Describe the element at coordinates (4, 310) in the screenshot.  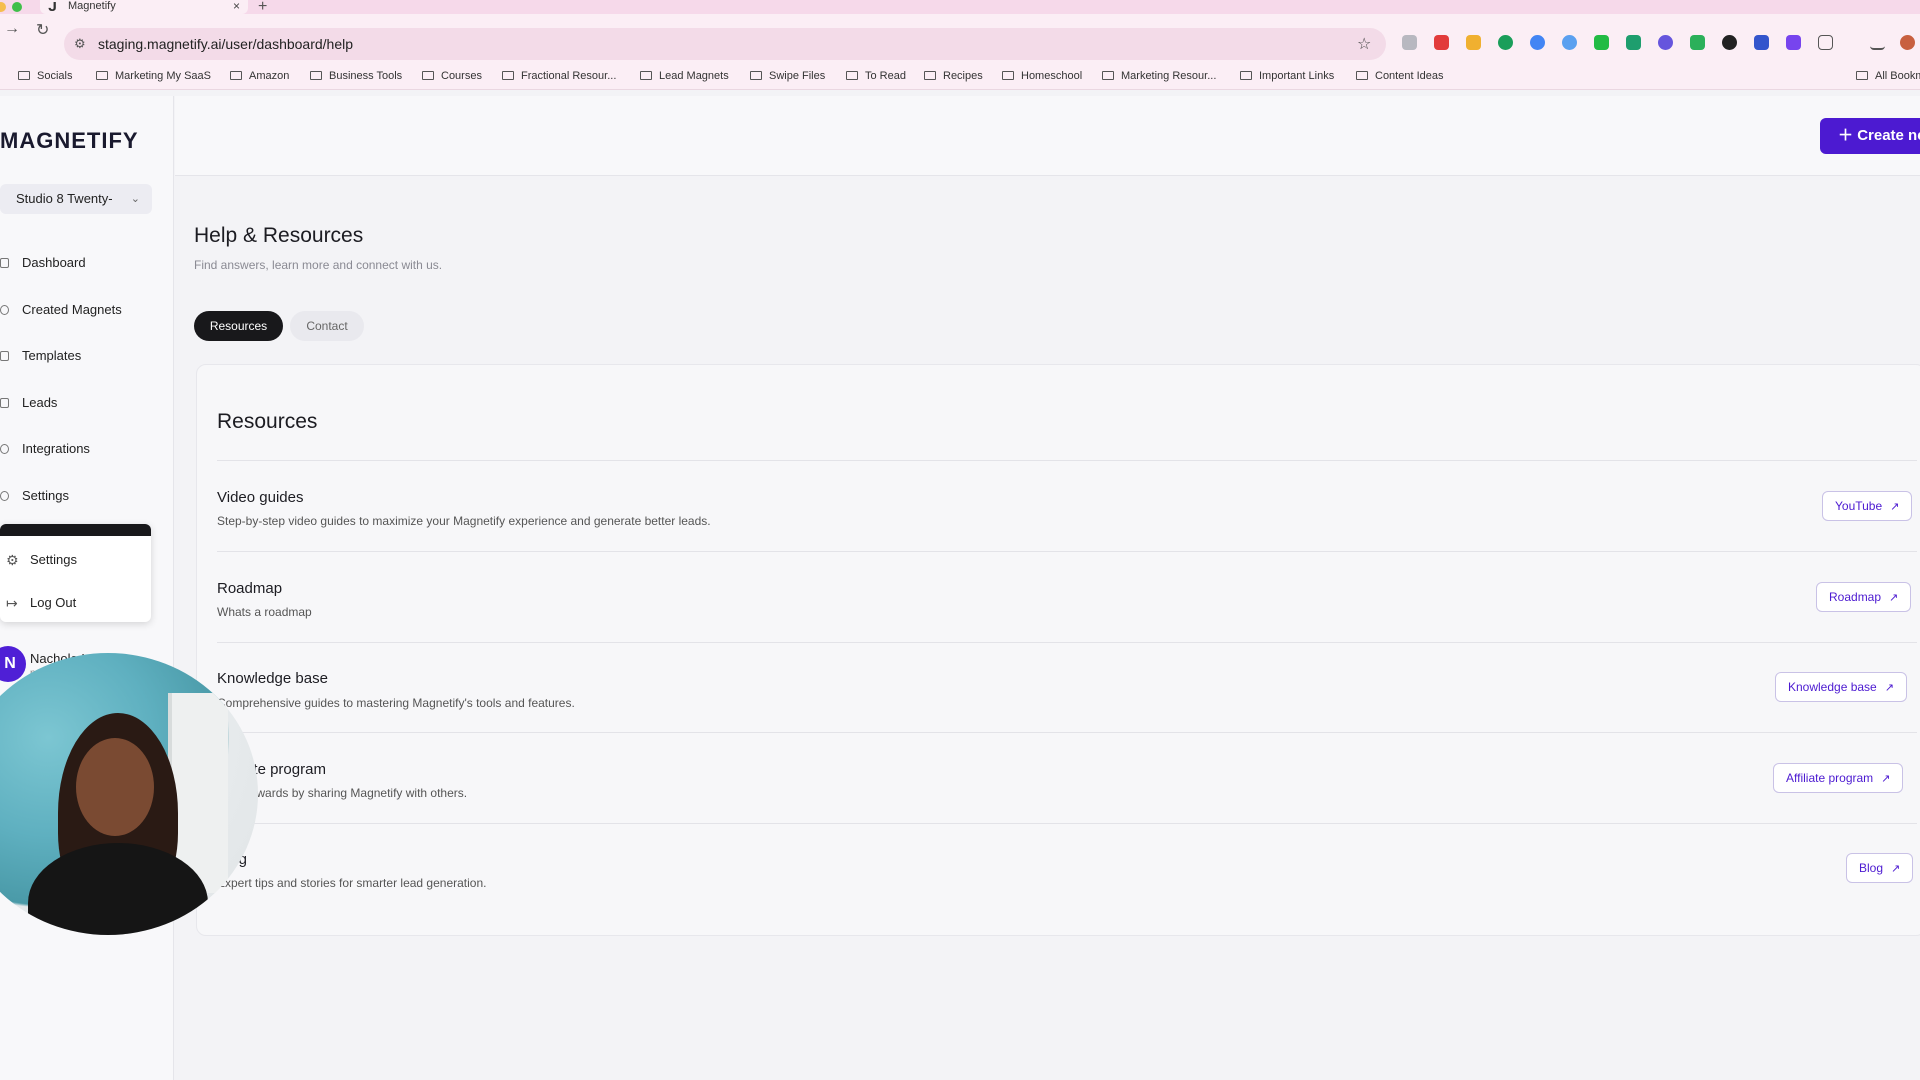
I see `magnet-icon` at that location.